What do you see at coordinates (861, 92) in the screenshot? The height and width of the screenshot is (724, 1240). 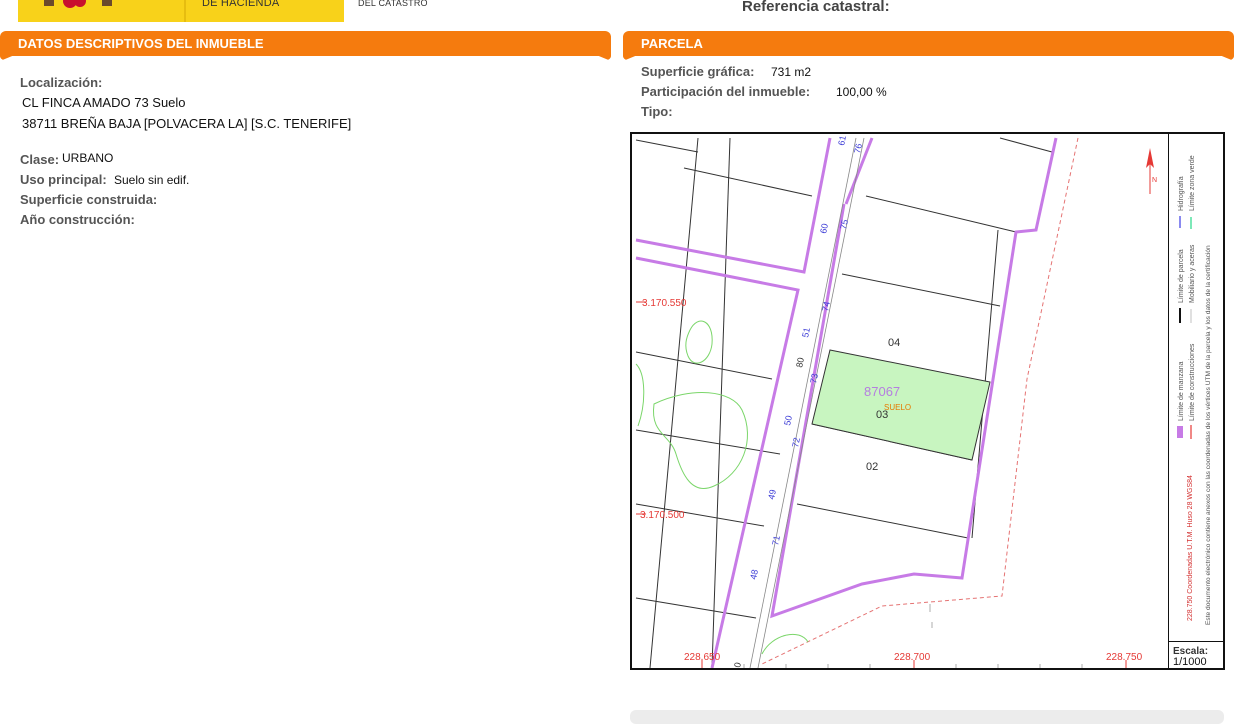 I see `participacion-value: 100,00 %` at bounding box center [861, 92].